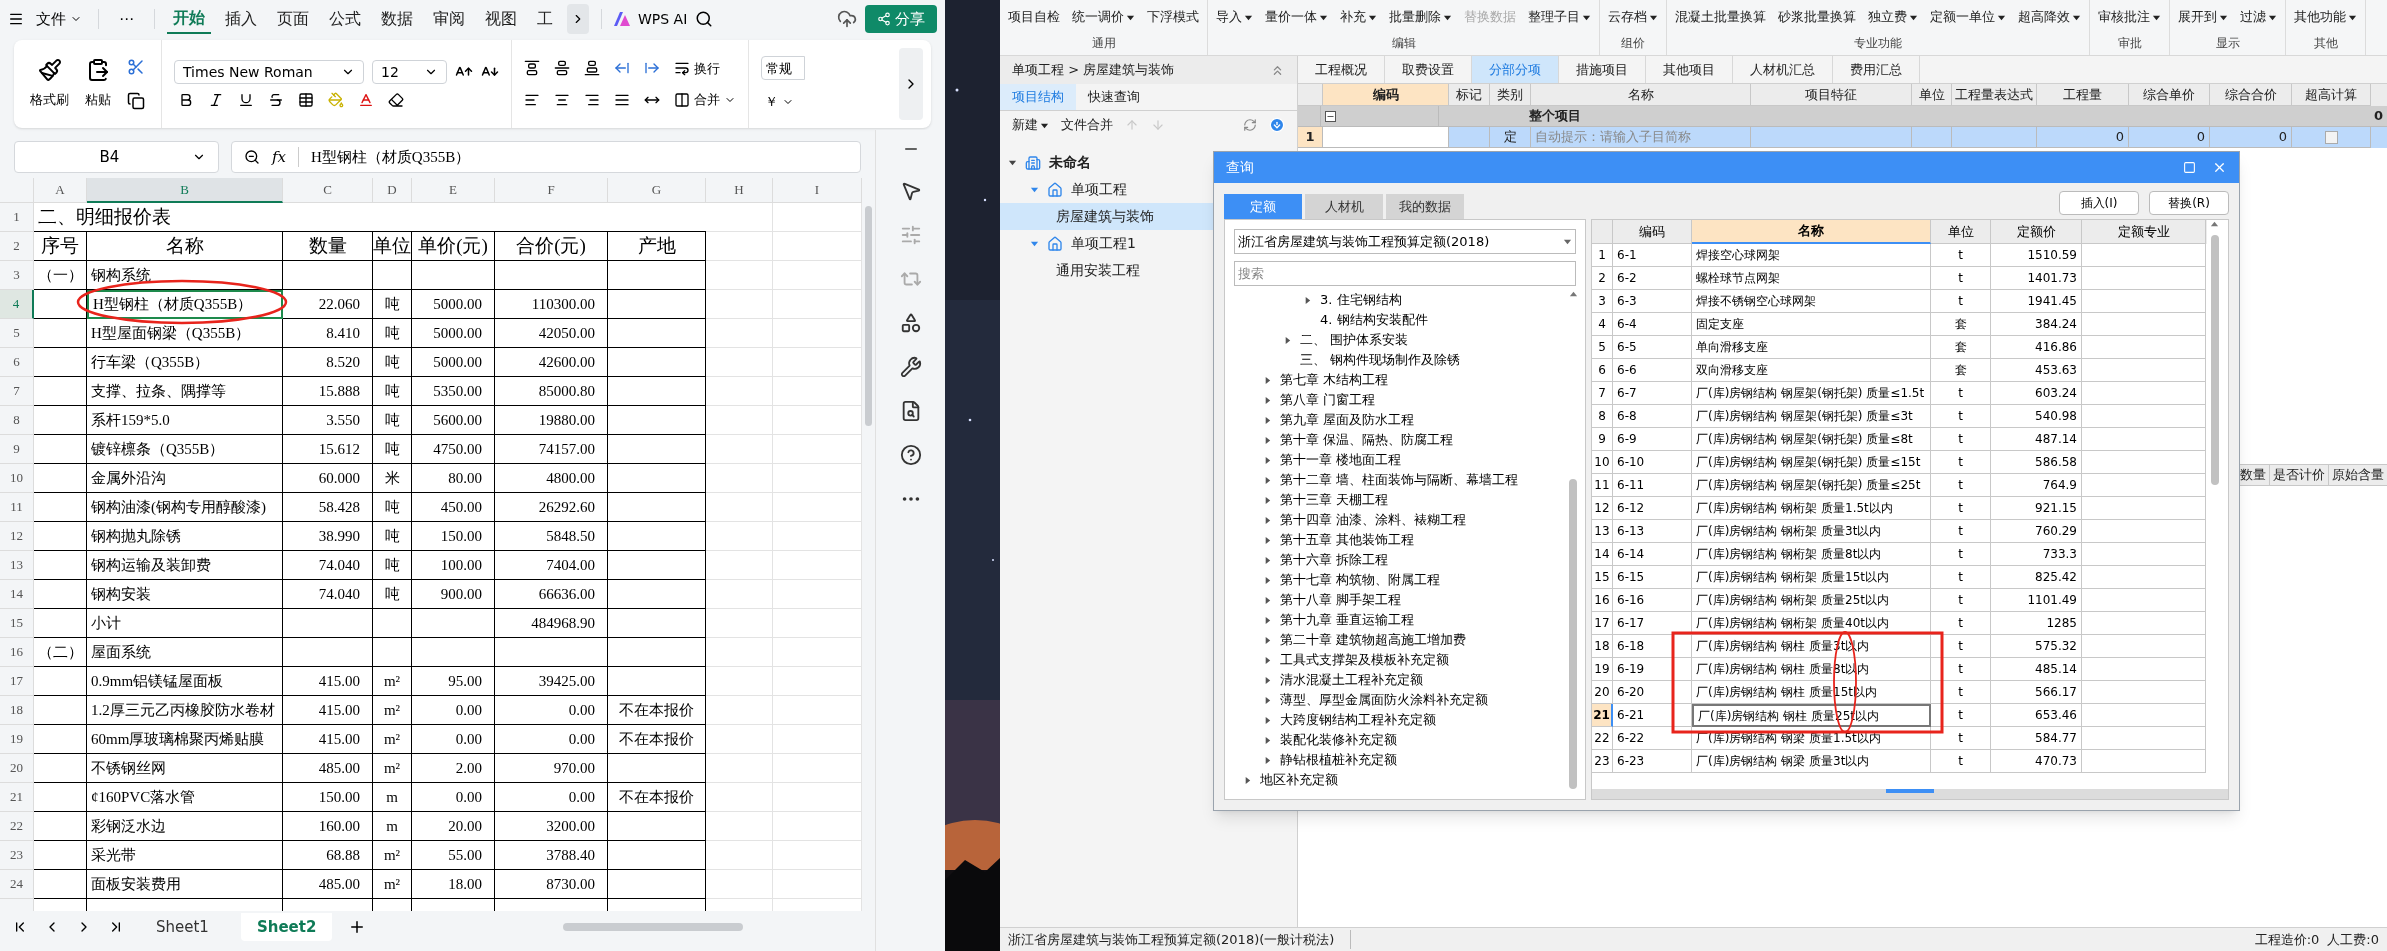  What do you see at coordinates (1396, 620) in the screenshot?
I see `tree-item: 第十九章 垂直运输工程` at bounding box center [1396, 620].